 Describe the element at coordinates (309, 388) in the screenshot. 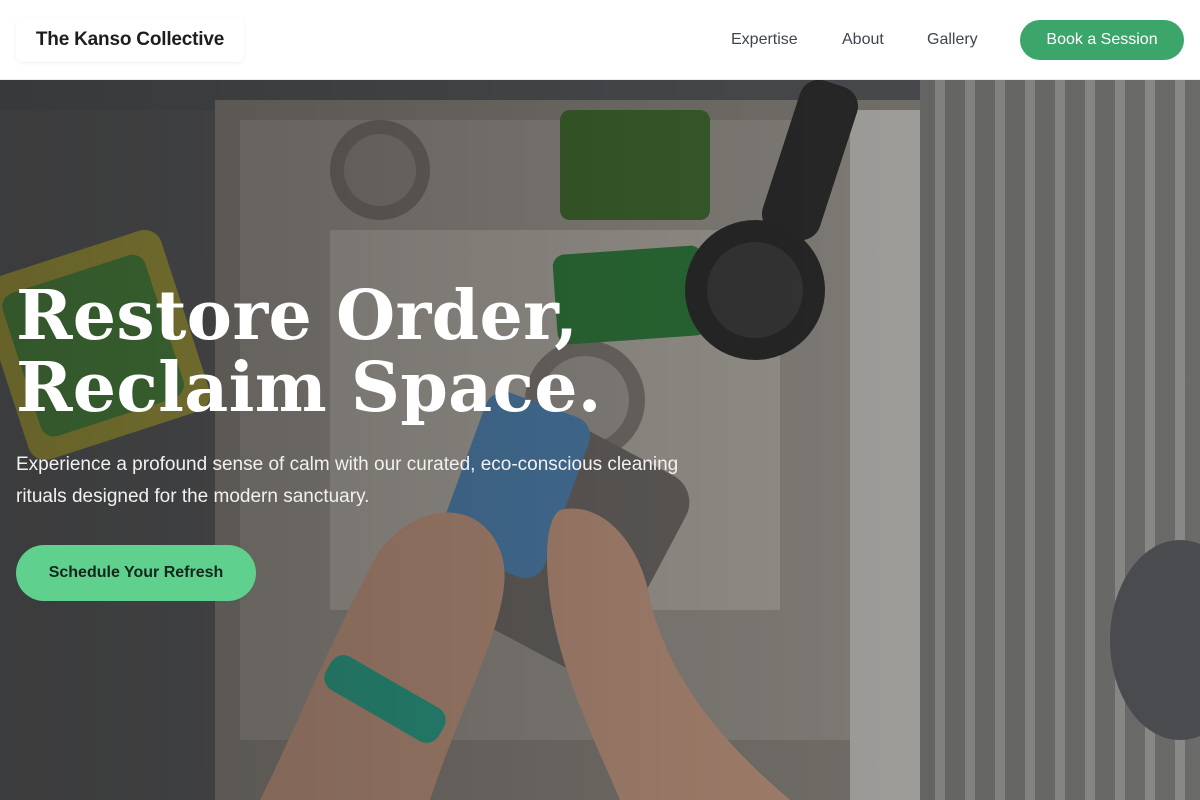

I see `hero-headline-line-2: Reclaim Space.` at that location.